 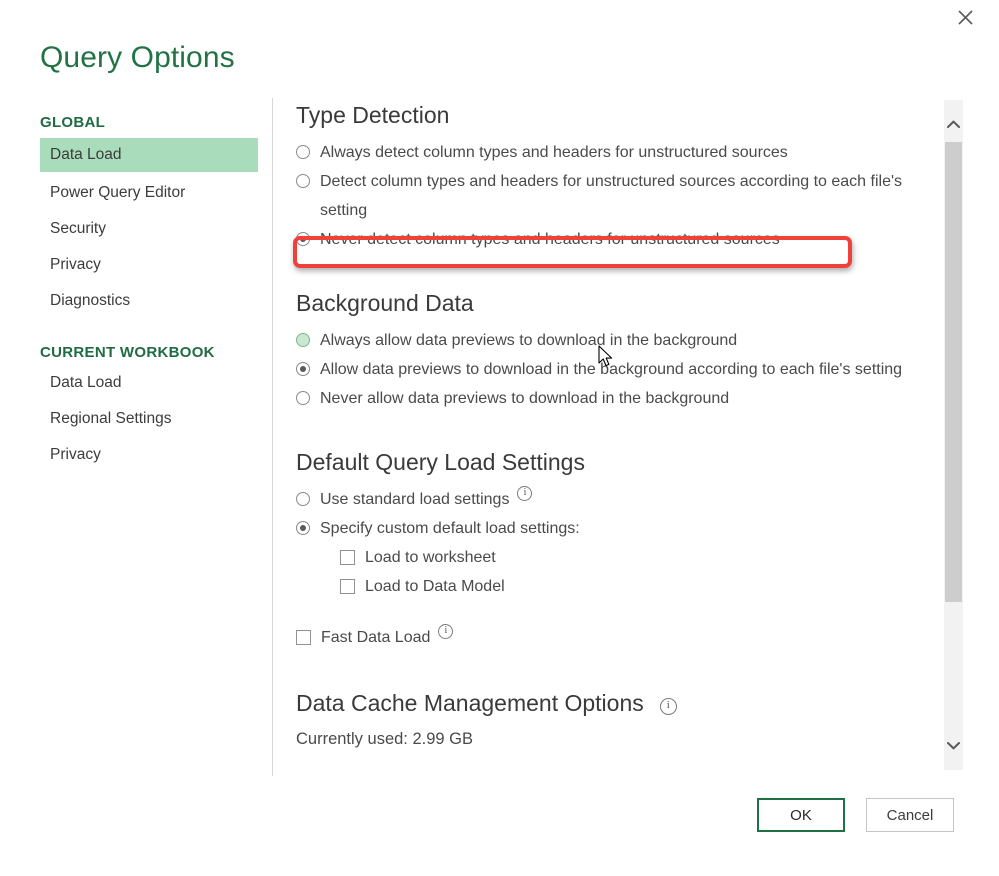 I want to click on checkbox-label: Load to worksheet, so click(x=430, y=557).